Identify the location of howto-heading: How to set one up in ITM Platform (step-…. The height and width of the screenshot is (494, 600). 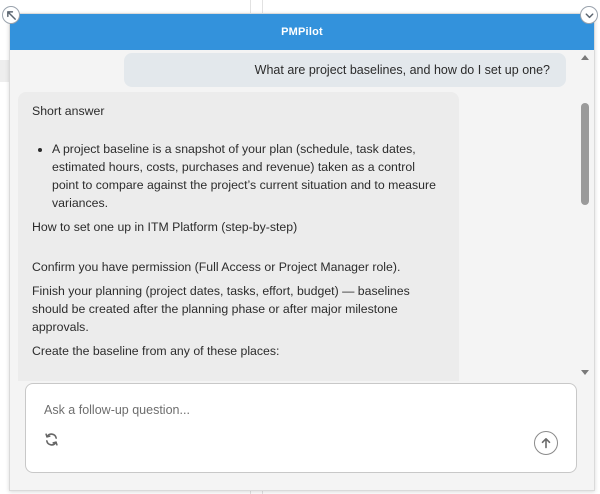
(165, 227).